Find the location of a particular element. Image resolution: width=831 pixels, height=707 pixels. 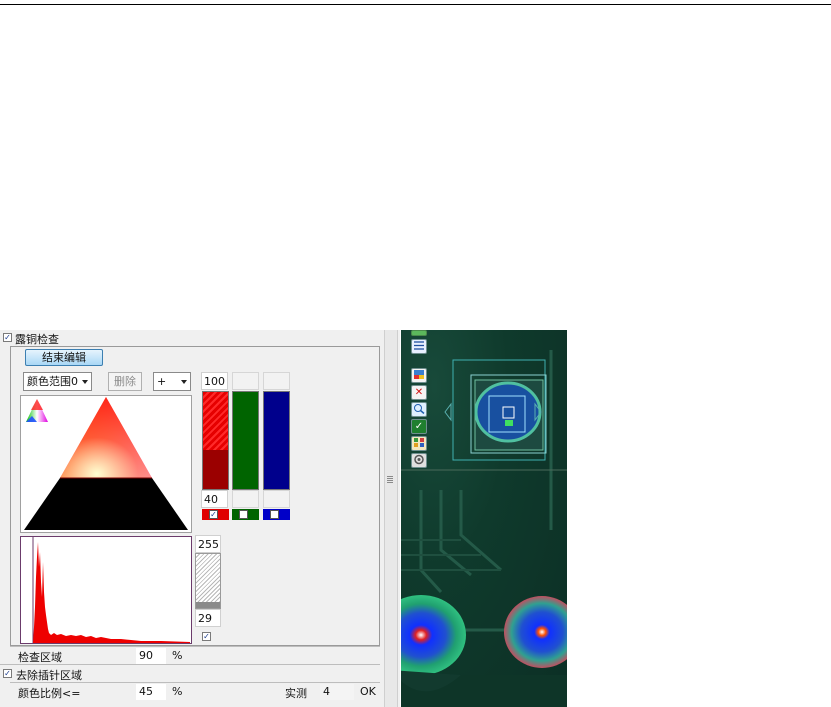

measured-label: 实测 is located at coordinates (296, 693).